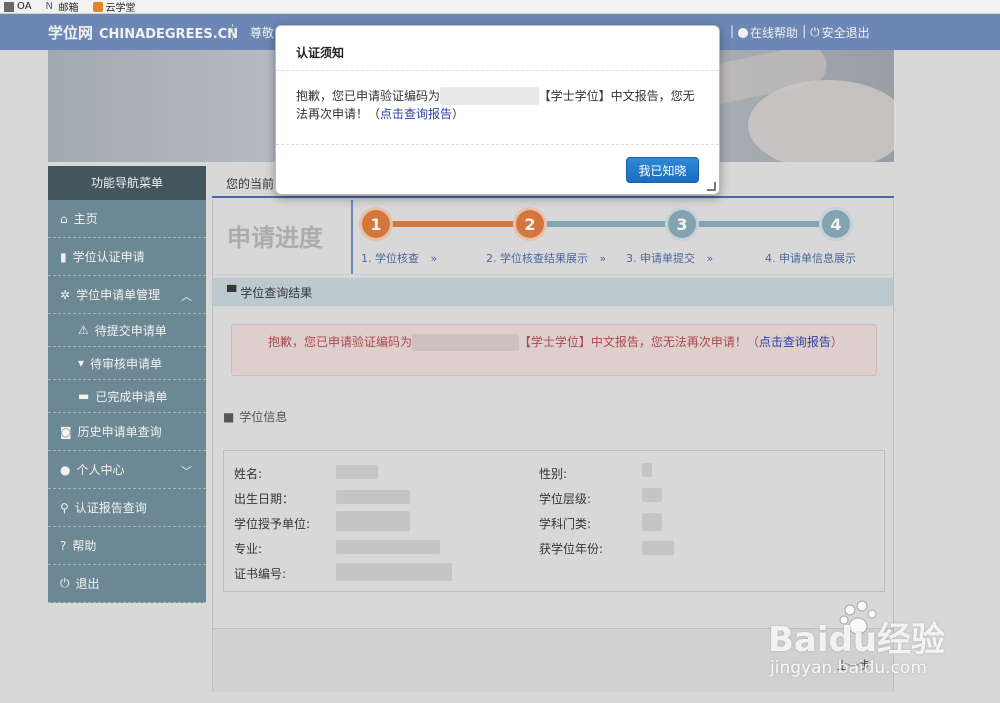 The width and height of the screenshot is (1000, 703). What do you see at coordinates (662, 170) in the screenshot?
I see `acknowledge-button: 我已知晓` at bounding box center [662, 170].